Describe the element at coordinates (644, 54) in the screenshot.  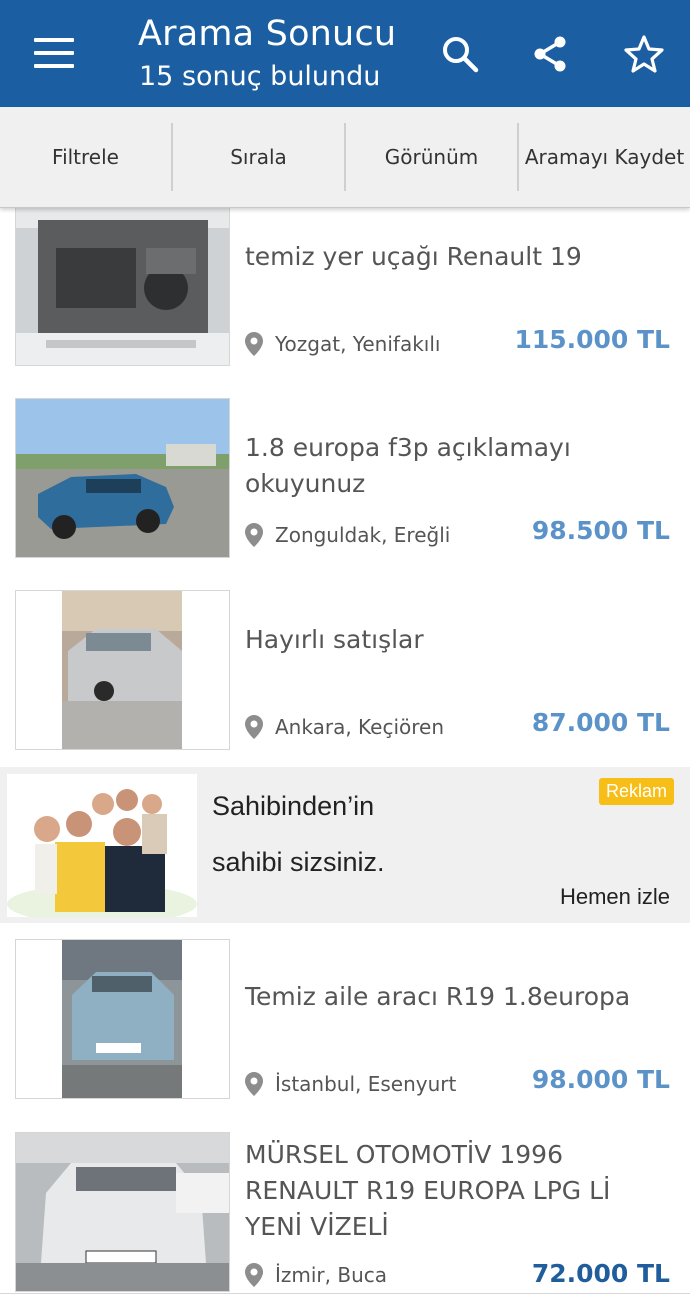
I see `star-icon` at that location.